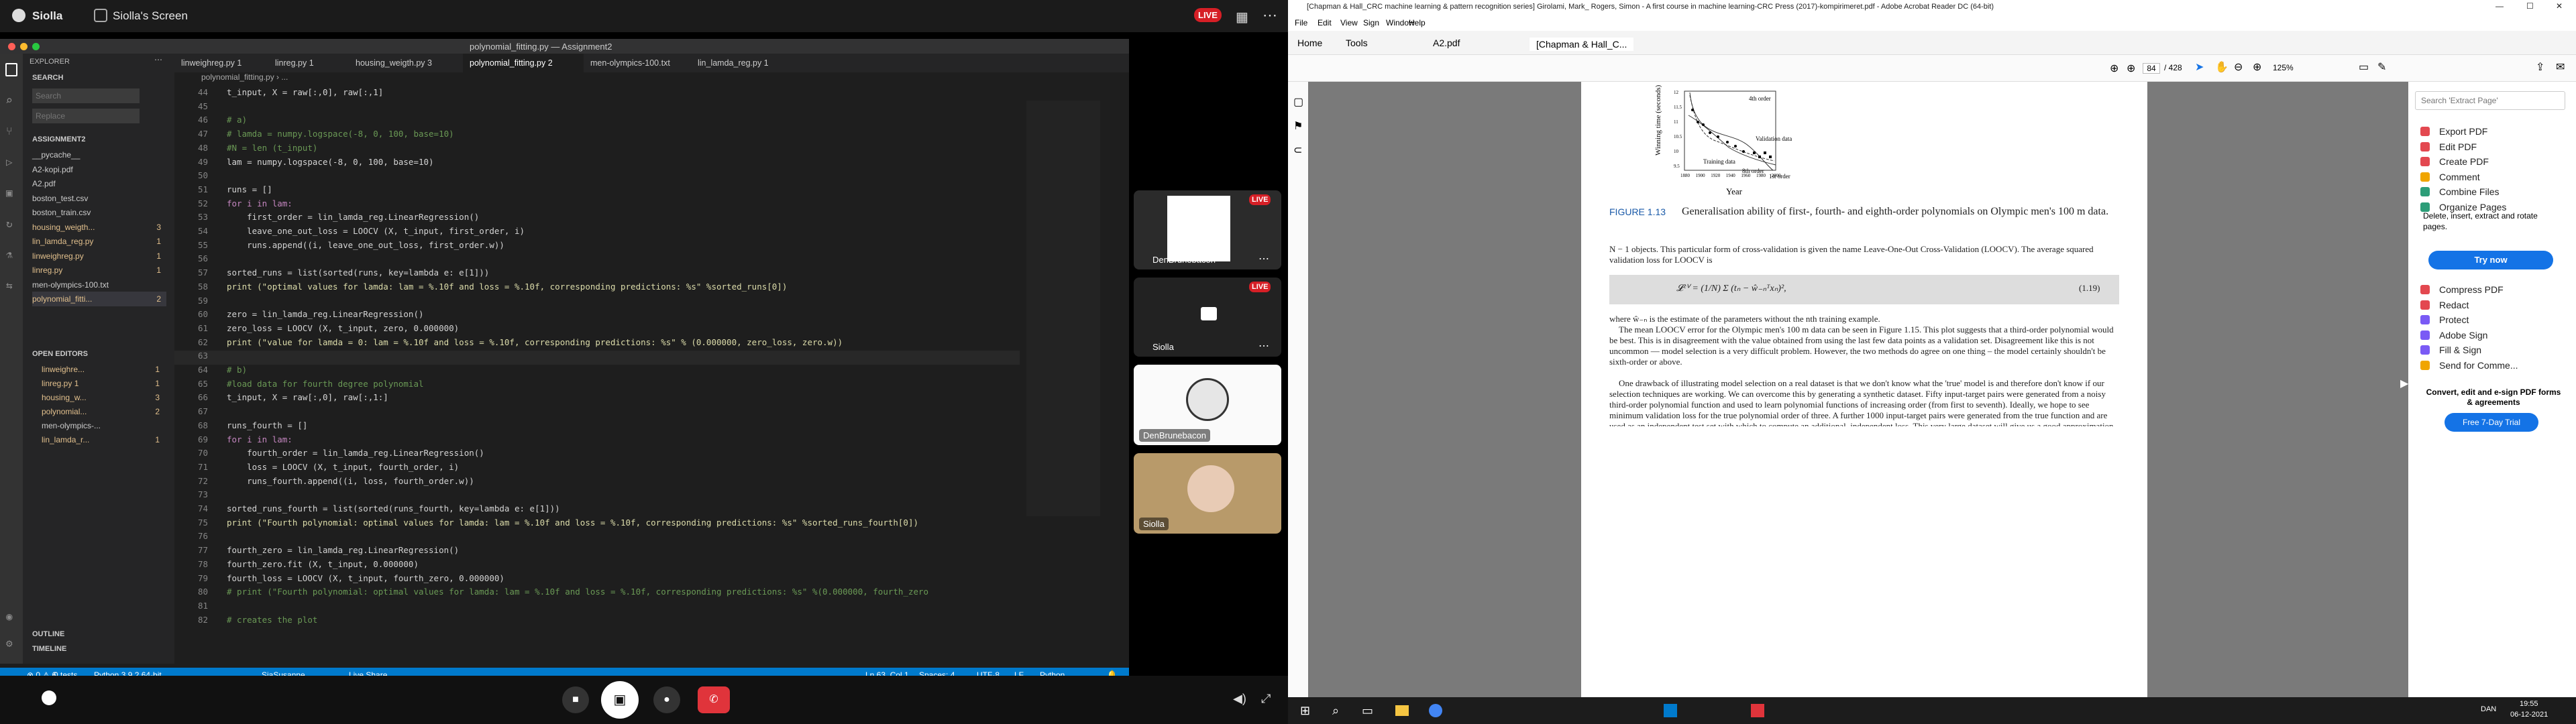 Image resolution: width=2576 pixels, height=724 pixels. I want to click on file-item: housing_weigth... 3, so click(99, 227).